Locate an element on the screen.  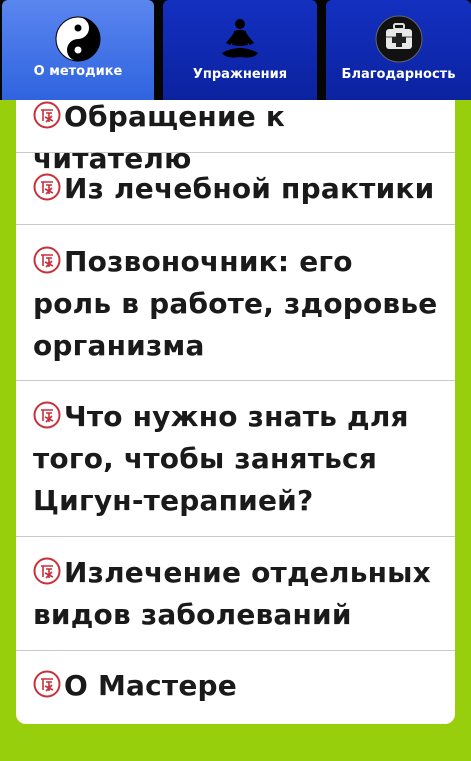
list-item: Излечение отдельных видов заболеваний is located at coordinates (235, 594).